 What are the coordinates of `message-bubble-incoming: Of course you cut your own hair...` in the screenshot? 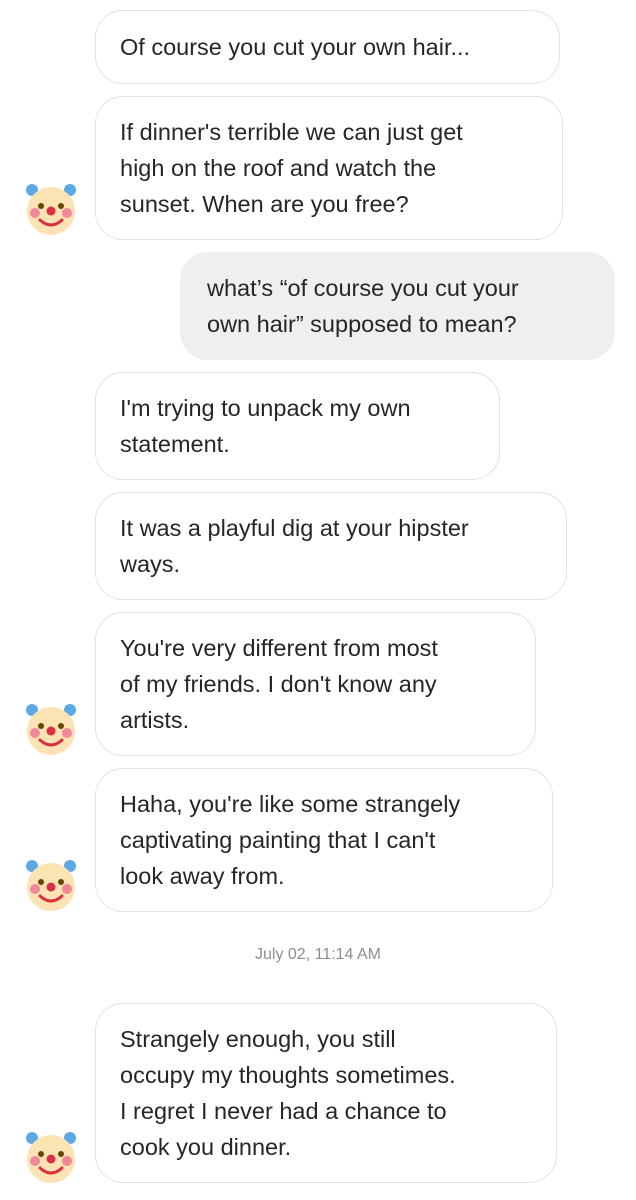 It's located at (327, 47).